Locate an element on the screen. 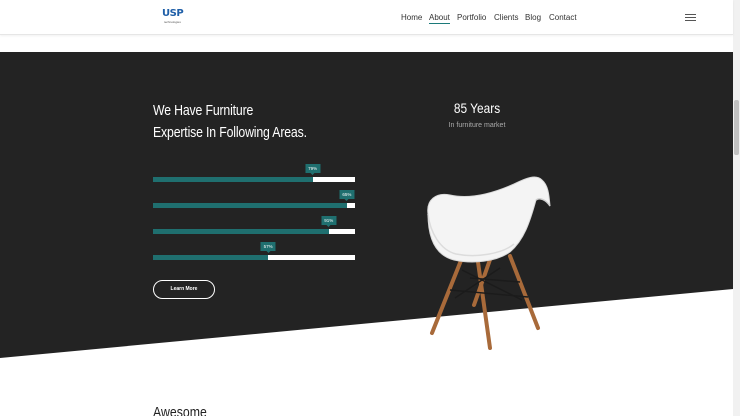 Image resolution: width=740 pixels, height=416 pixels. learn-more-button: Learn More is located at coordinates (184, 289).